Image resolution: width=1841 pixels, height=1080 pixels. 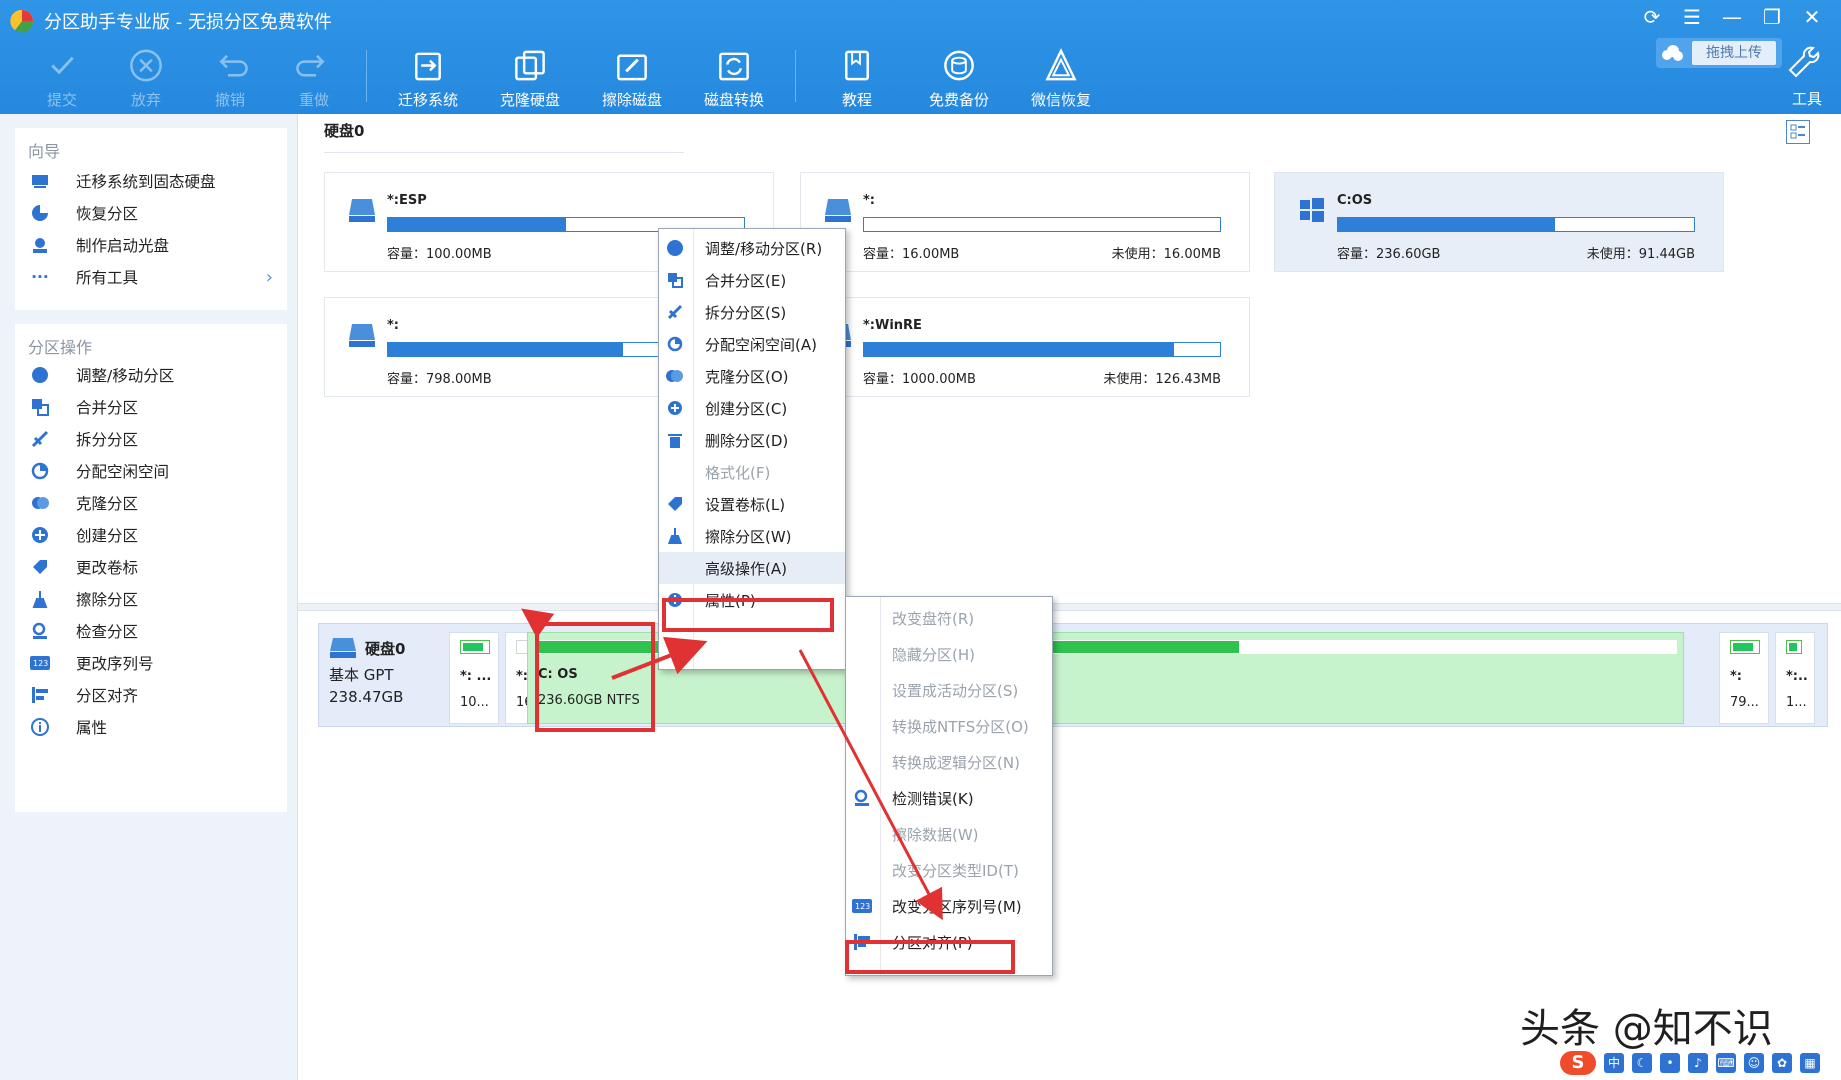 I want to click on menu-item-format: 格式化(F), so click(x=752, y=472).